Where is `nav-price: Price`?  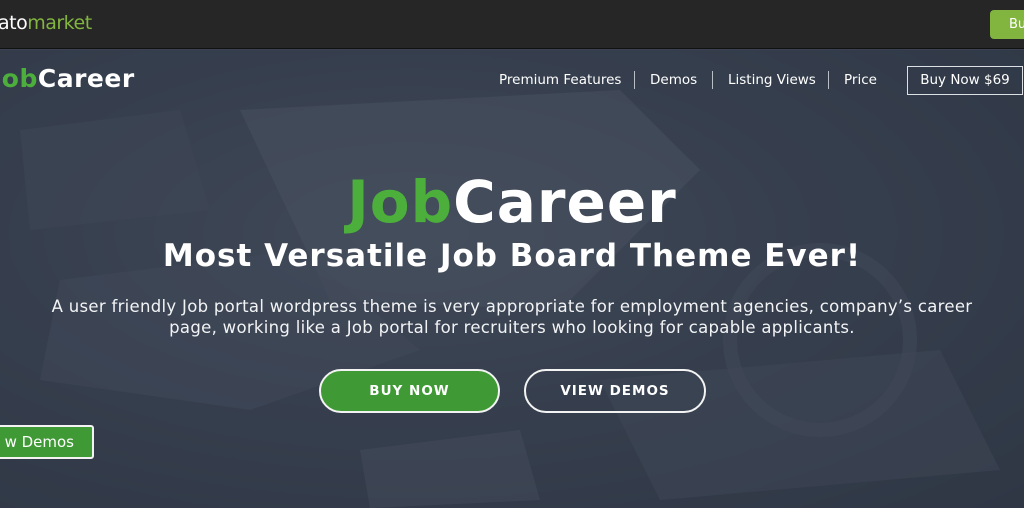 nav-price: Price is located at coordinates (860, 80).